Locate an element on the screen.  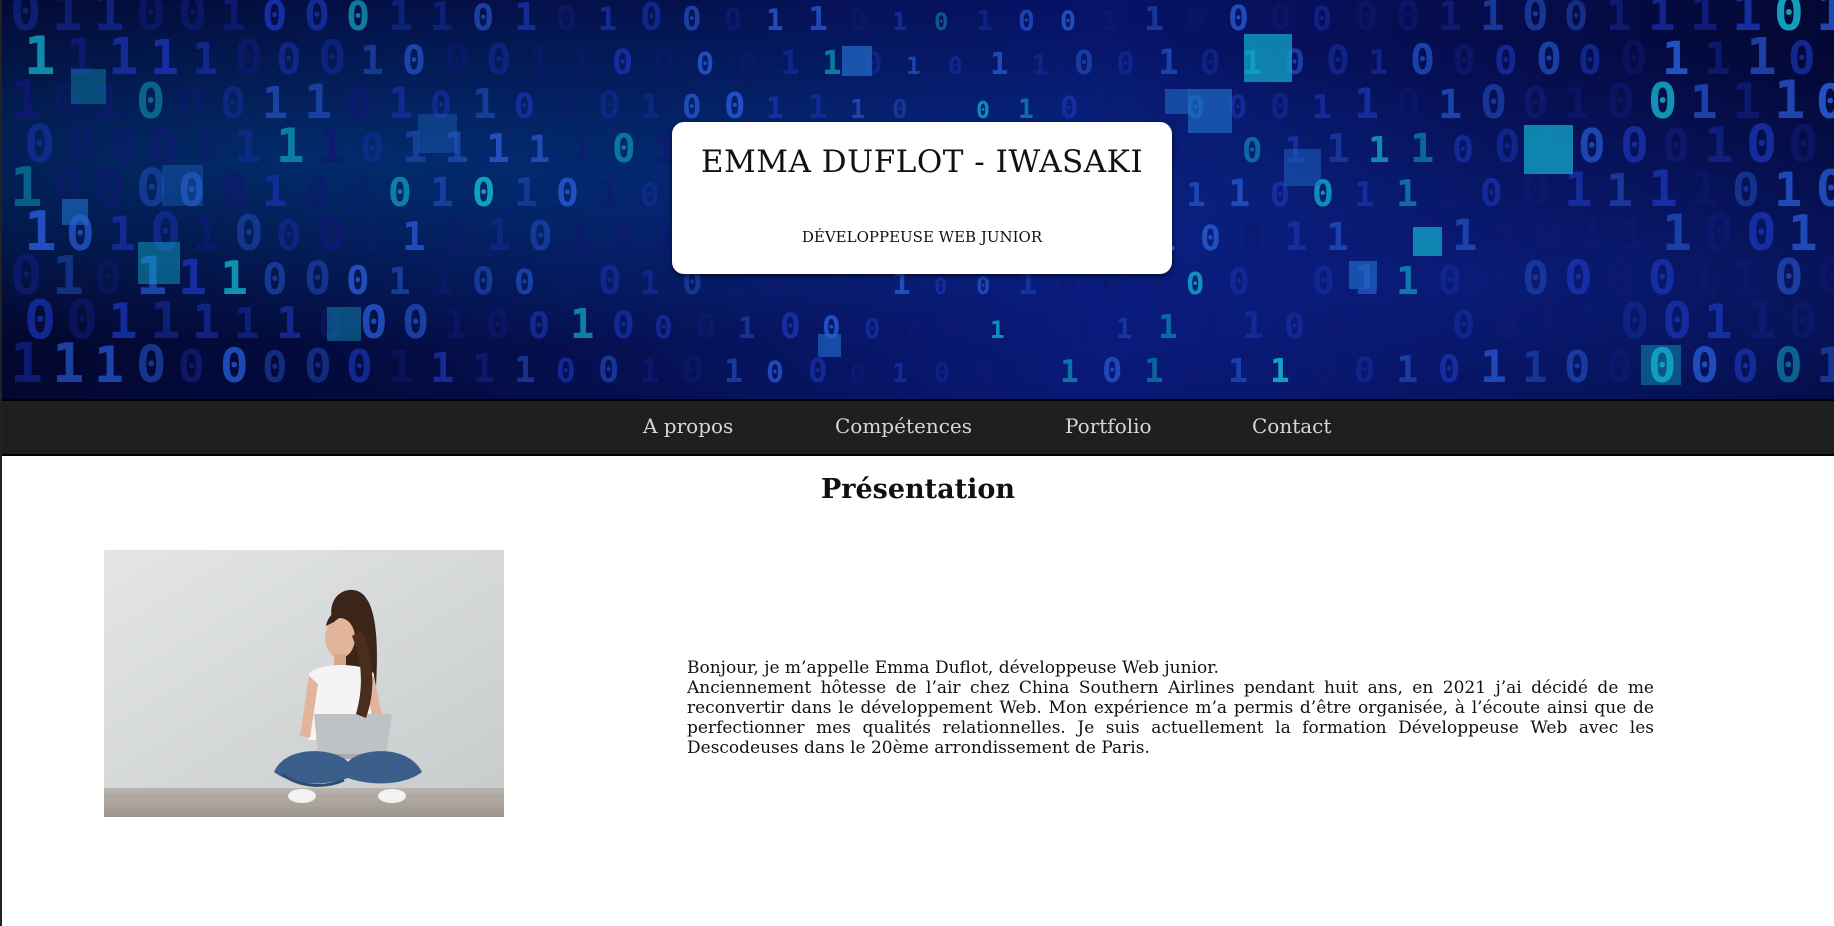
main-navigation: A propos Compétences Portfolio Contact is located at coordinates (918, 427).